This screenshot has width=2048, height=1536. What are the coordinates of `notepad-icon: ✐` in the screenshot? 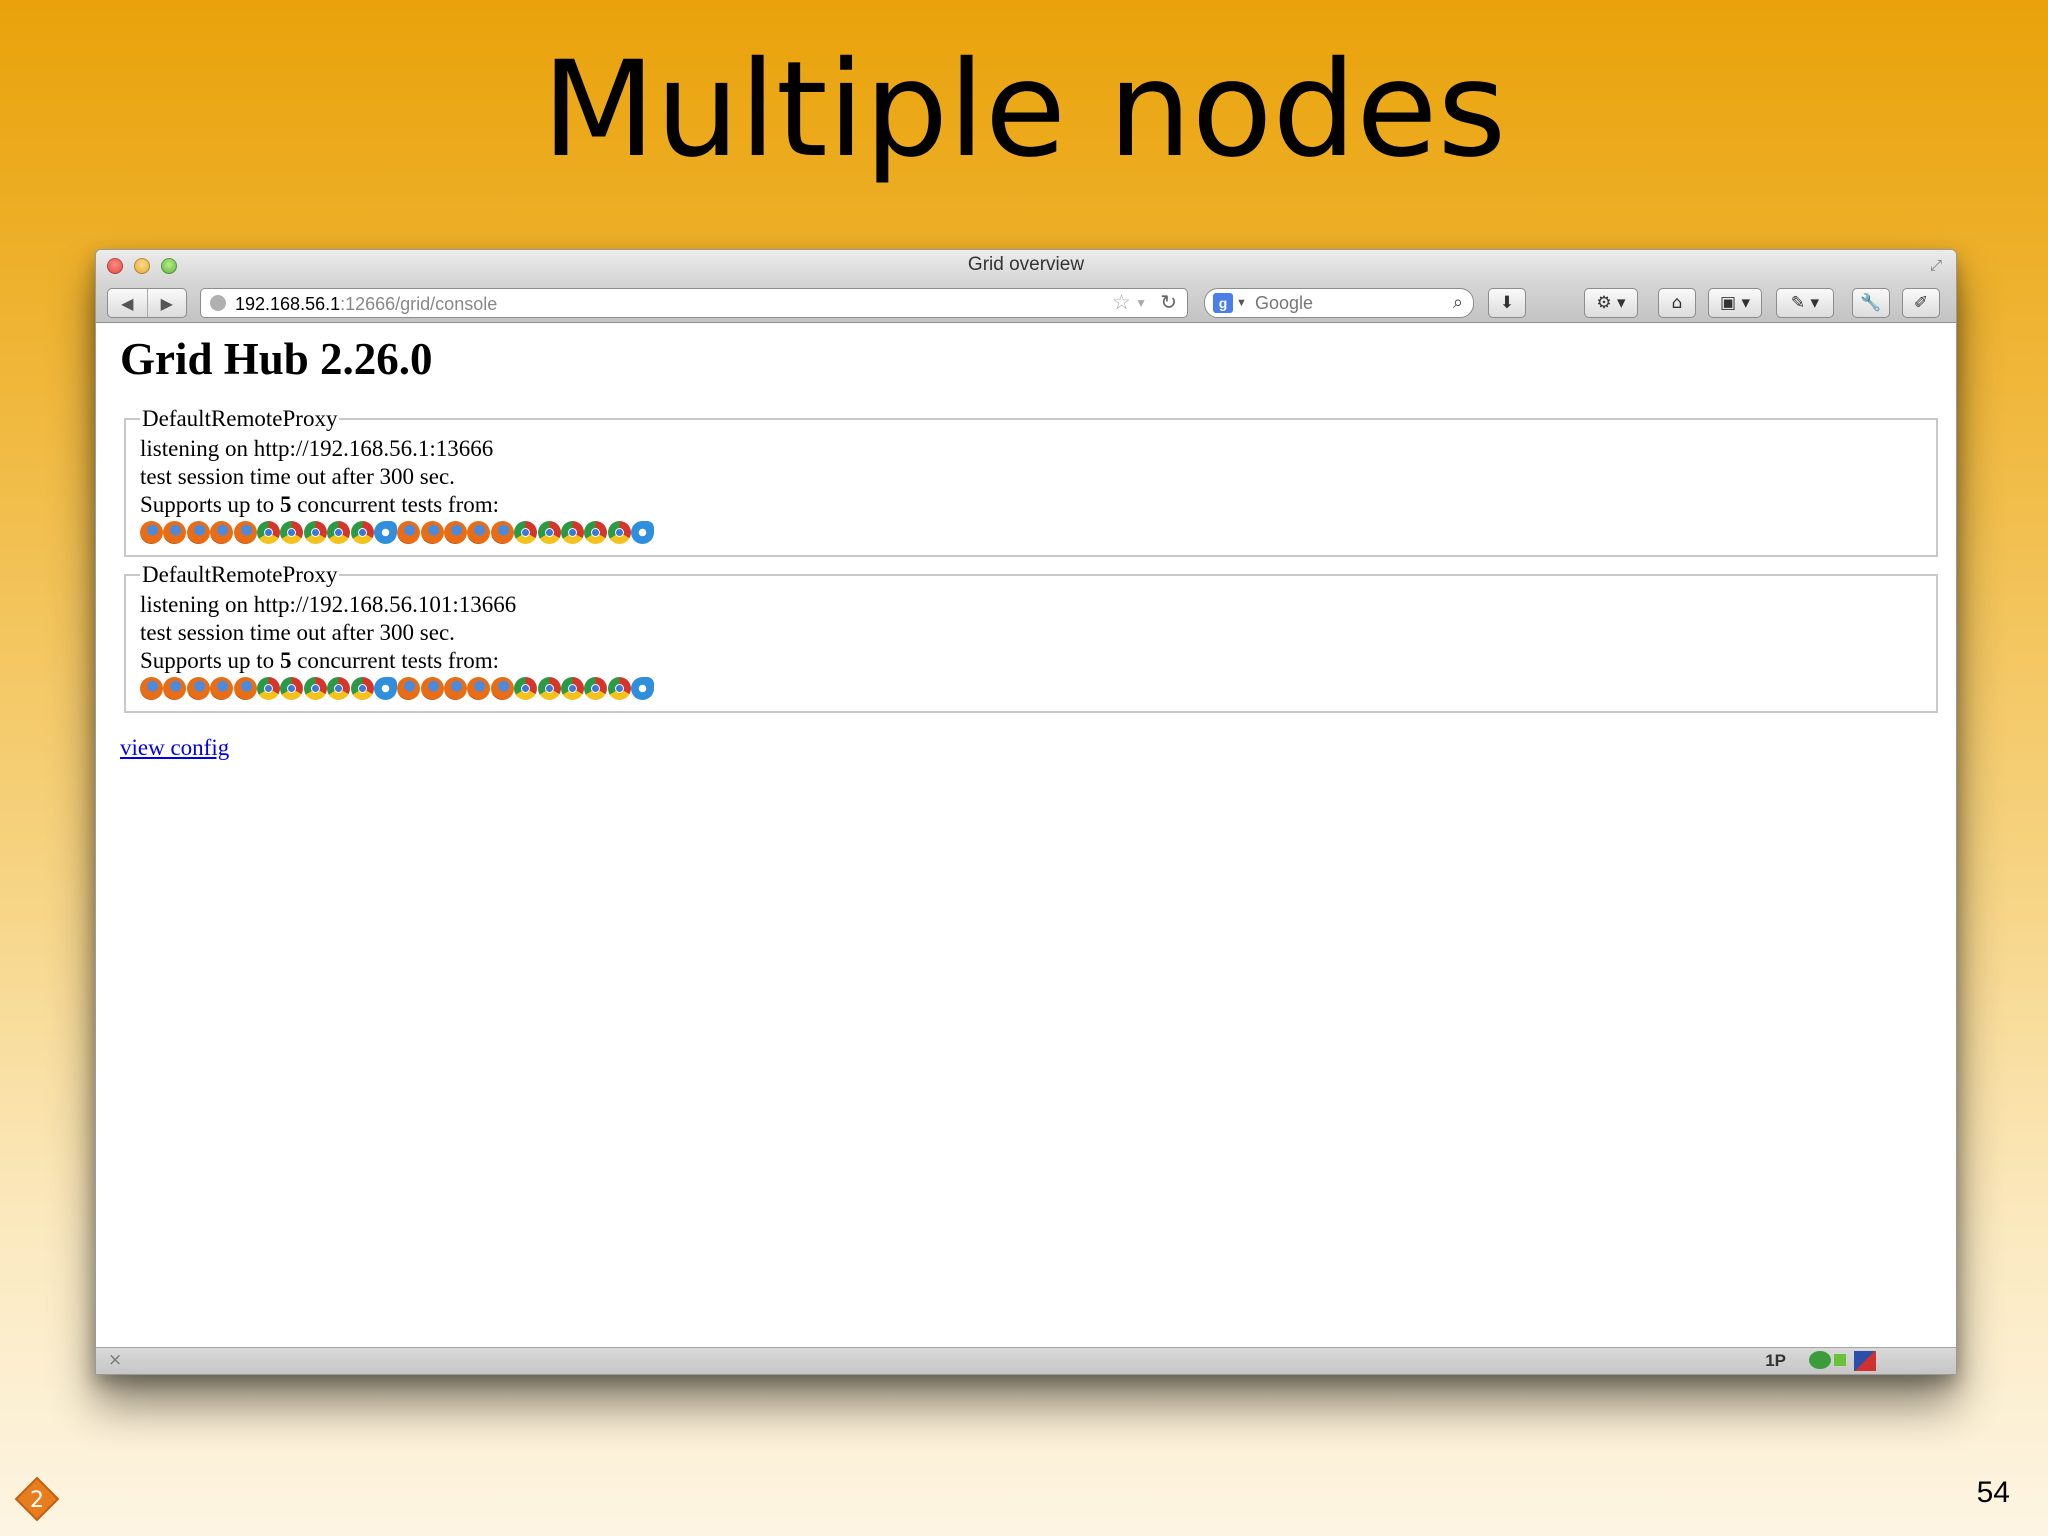 It's located at (1921, 303).